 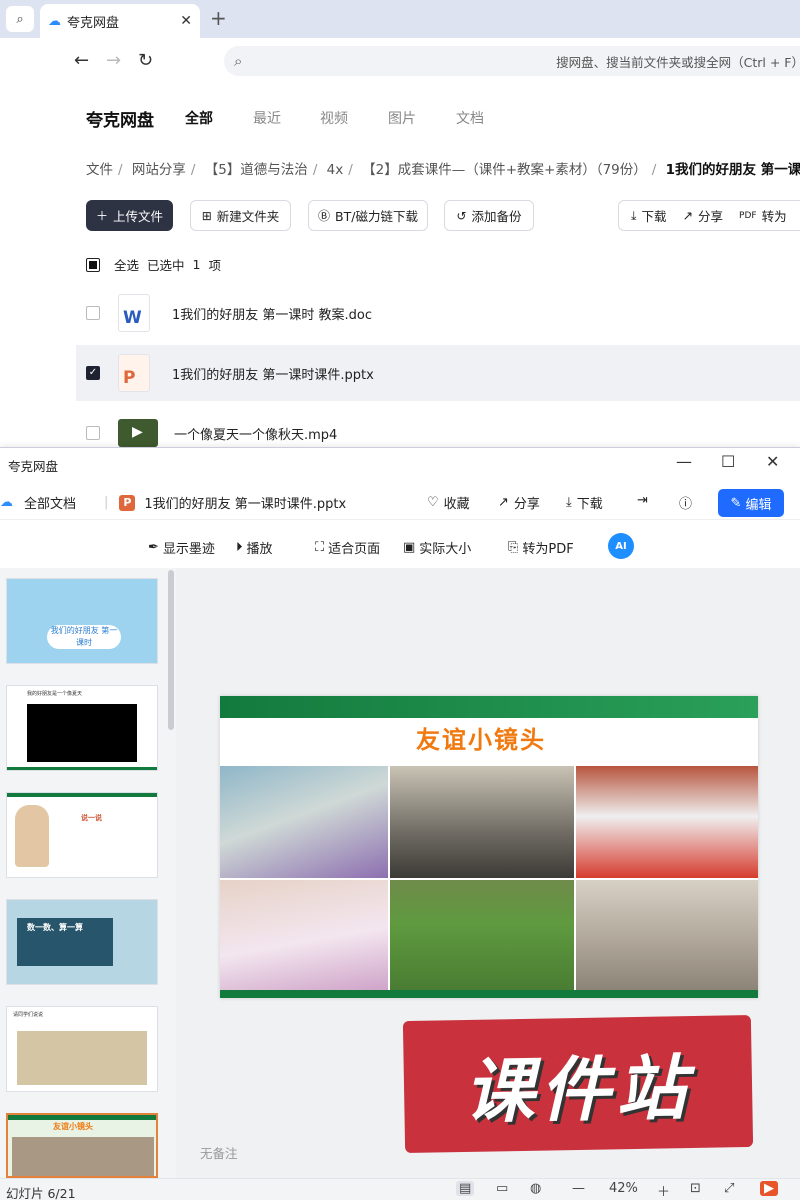 What do you see at coordinates (461, 215) in the screenshot?
I see `backup-icon: ↺` at bounding box center [461, 215].